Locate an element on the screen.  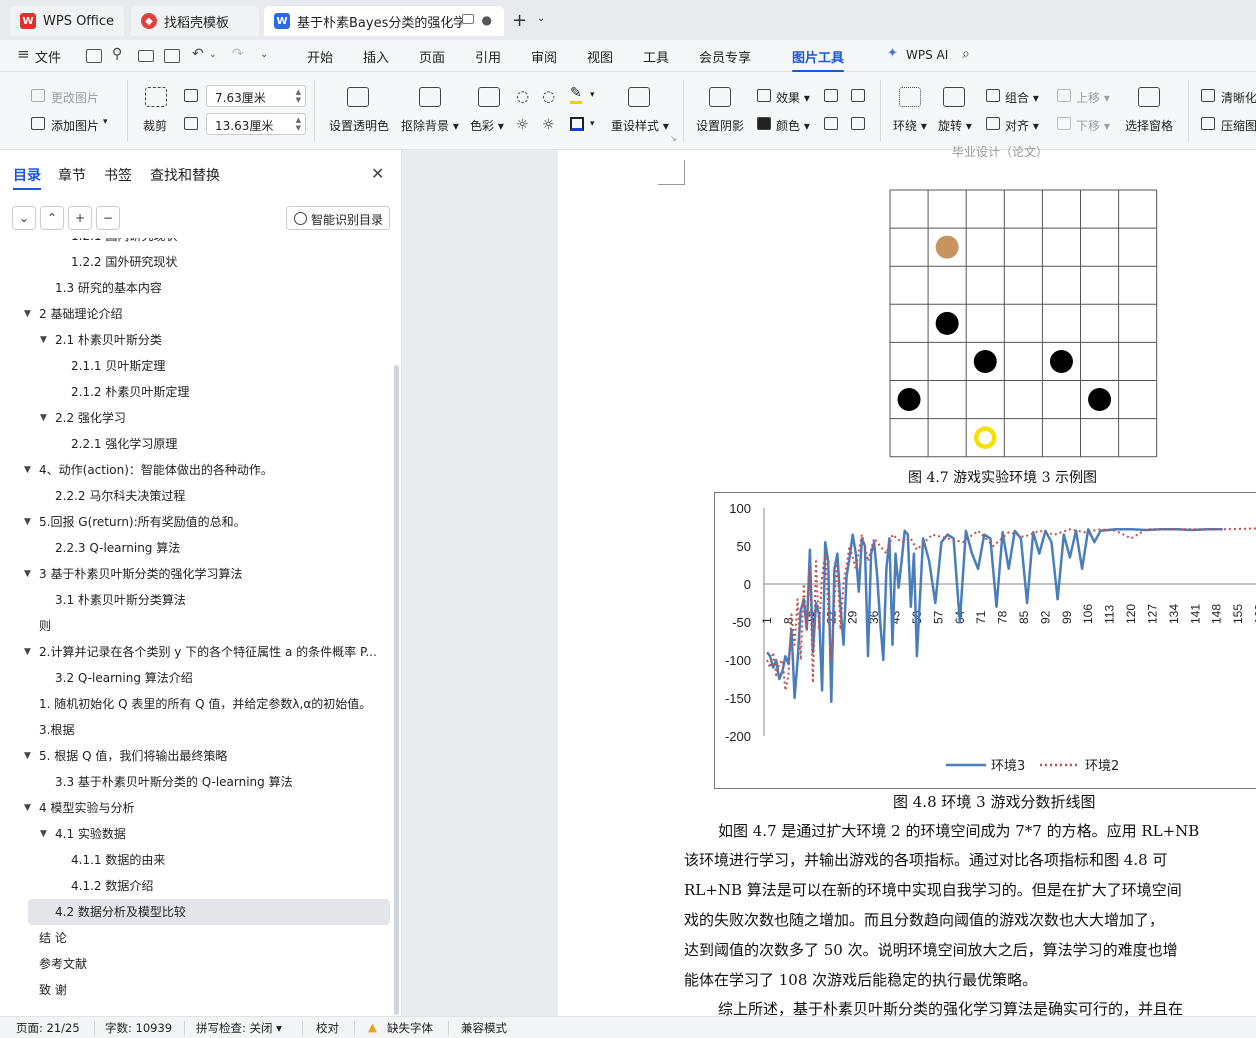
change-picture-button: 更改图片 is located at coordinates (75, 97).